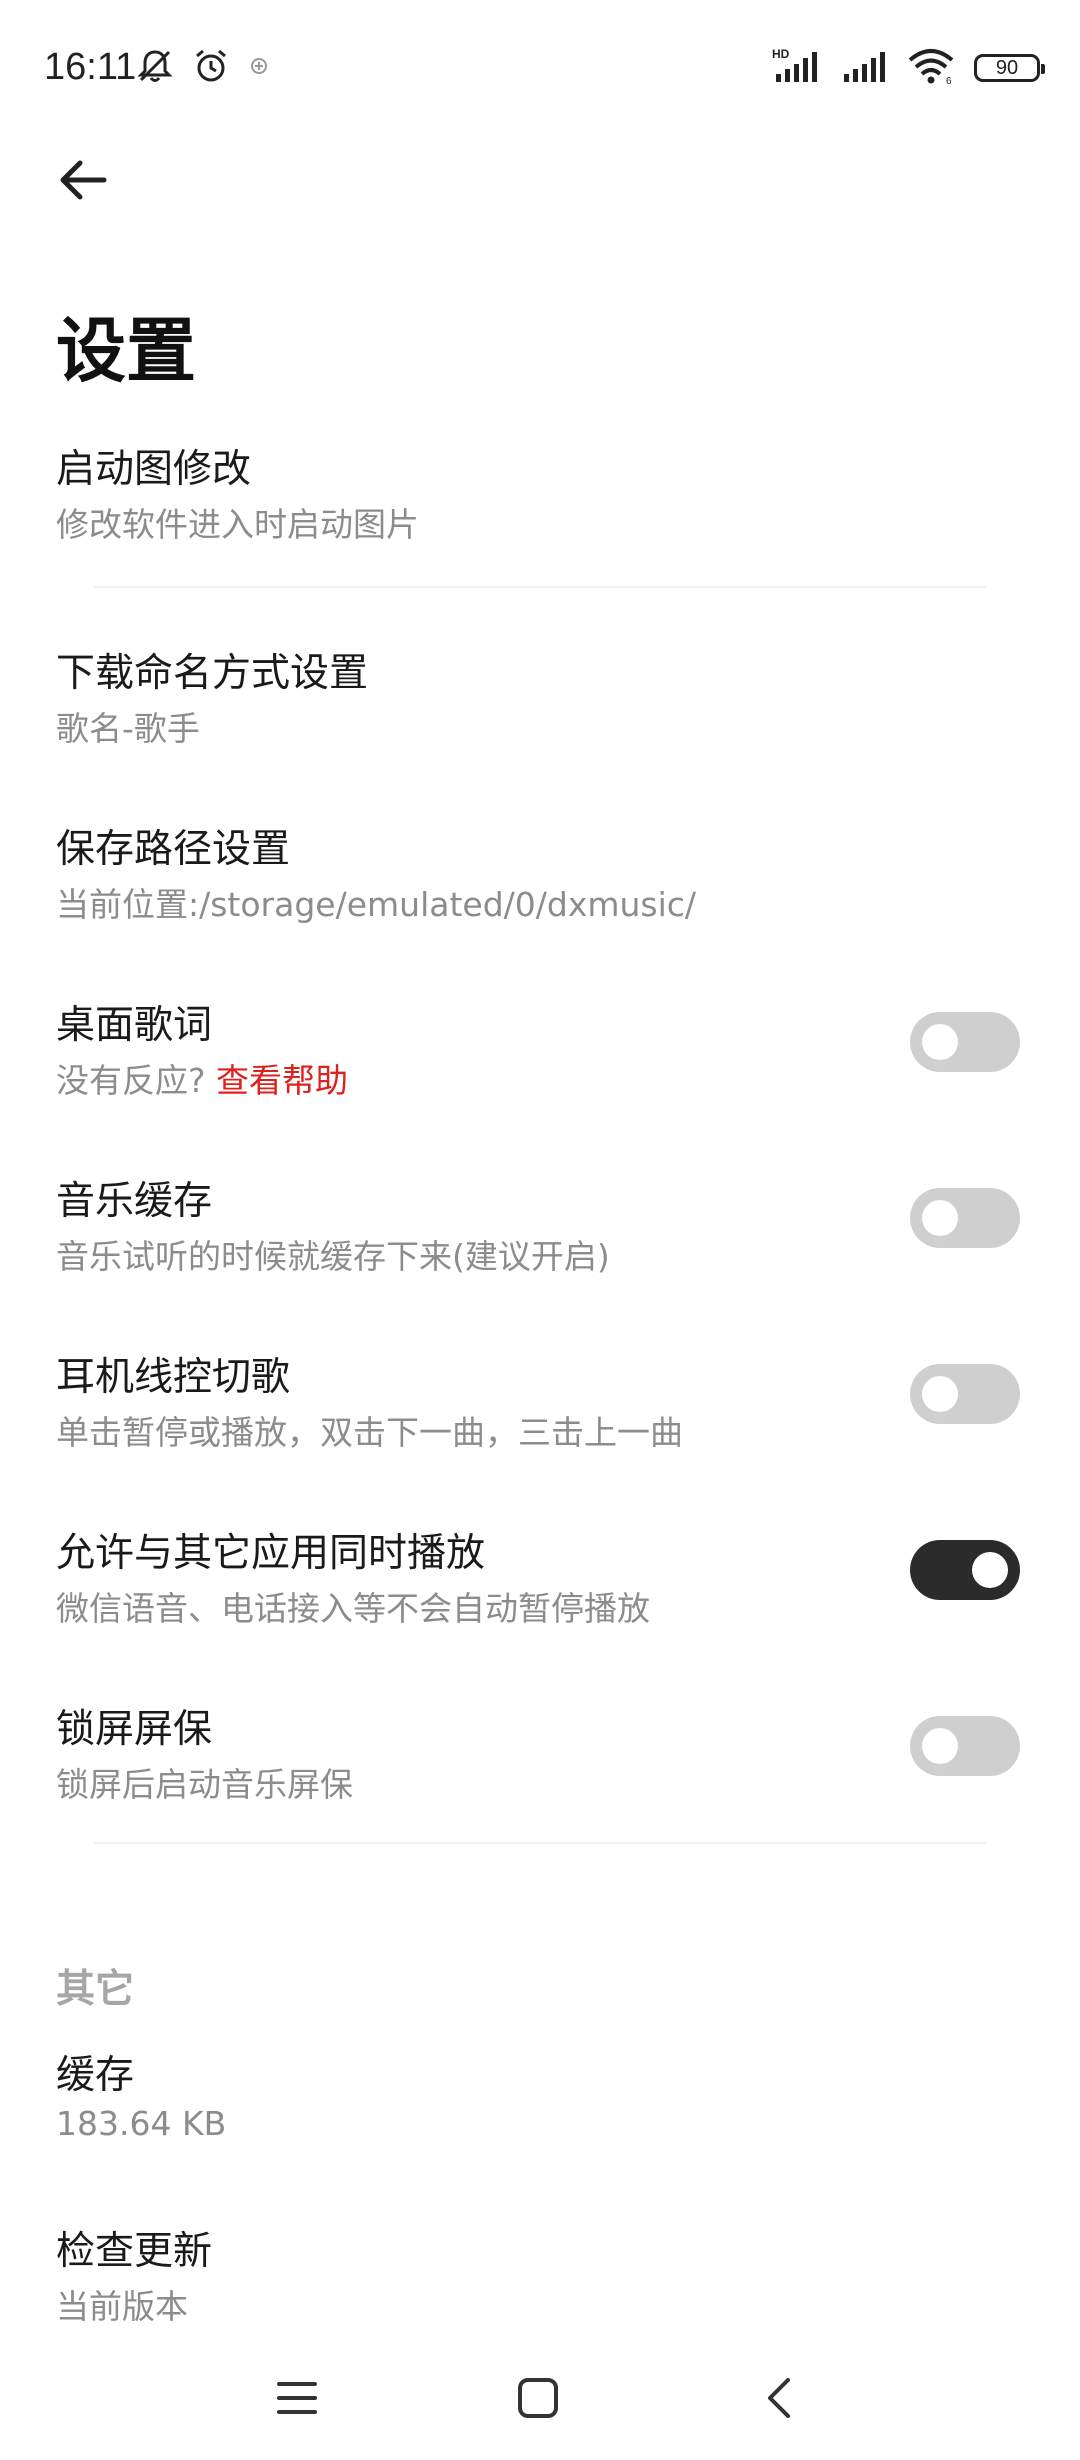 The image size is (1080, 2460). Describe the element at coordinates (134, 1025) in the screenshot. I see `setting-title: 桌面歌词` at that location.